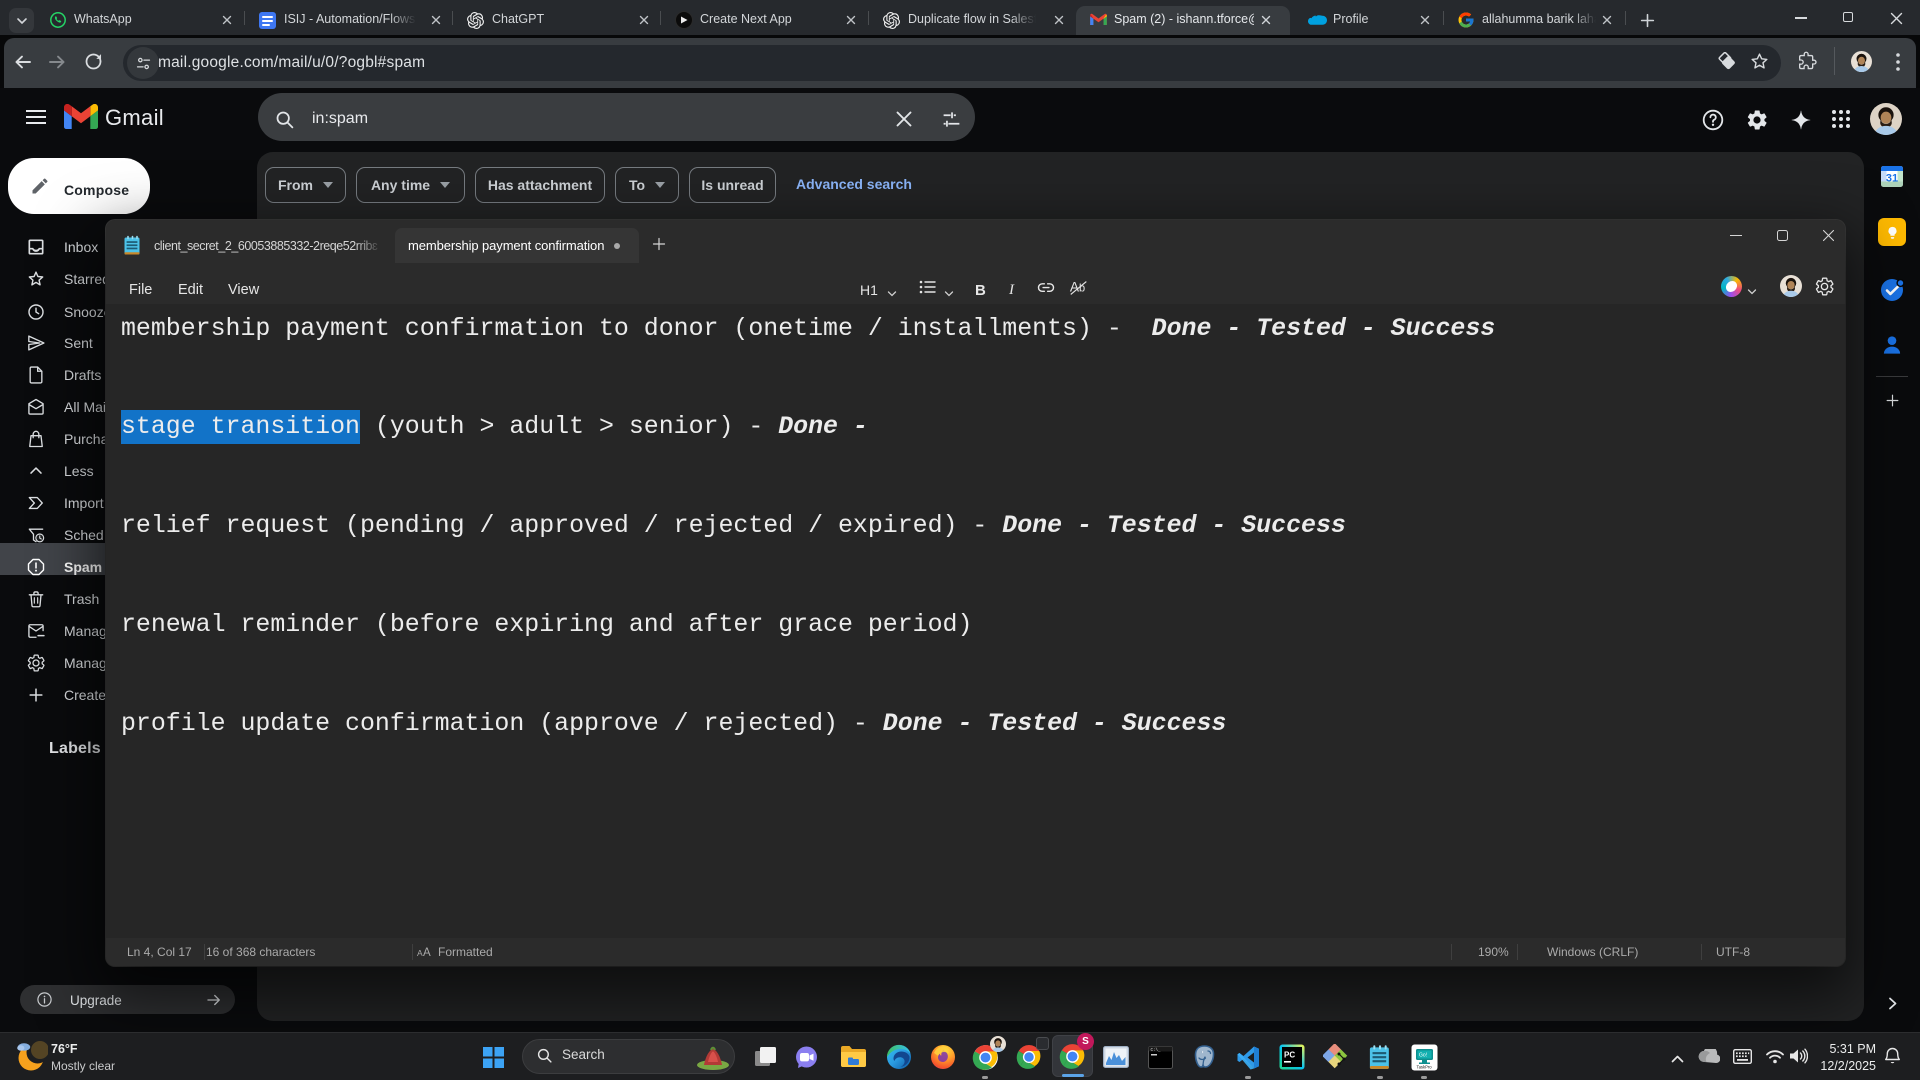 The width and height of the screenshot is (1920, 1080). Describe the element at coordinates (1892, 179) in the screenshot. I see `svg-text: 31` at that location.